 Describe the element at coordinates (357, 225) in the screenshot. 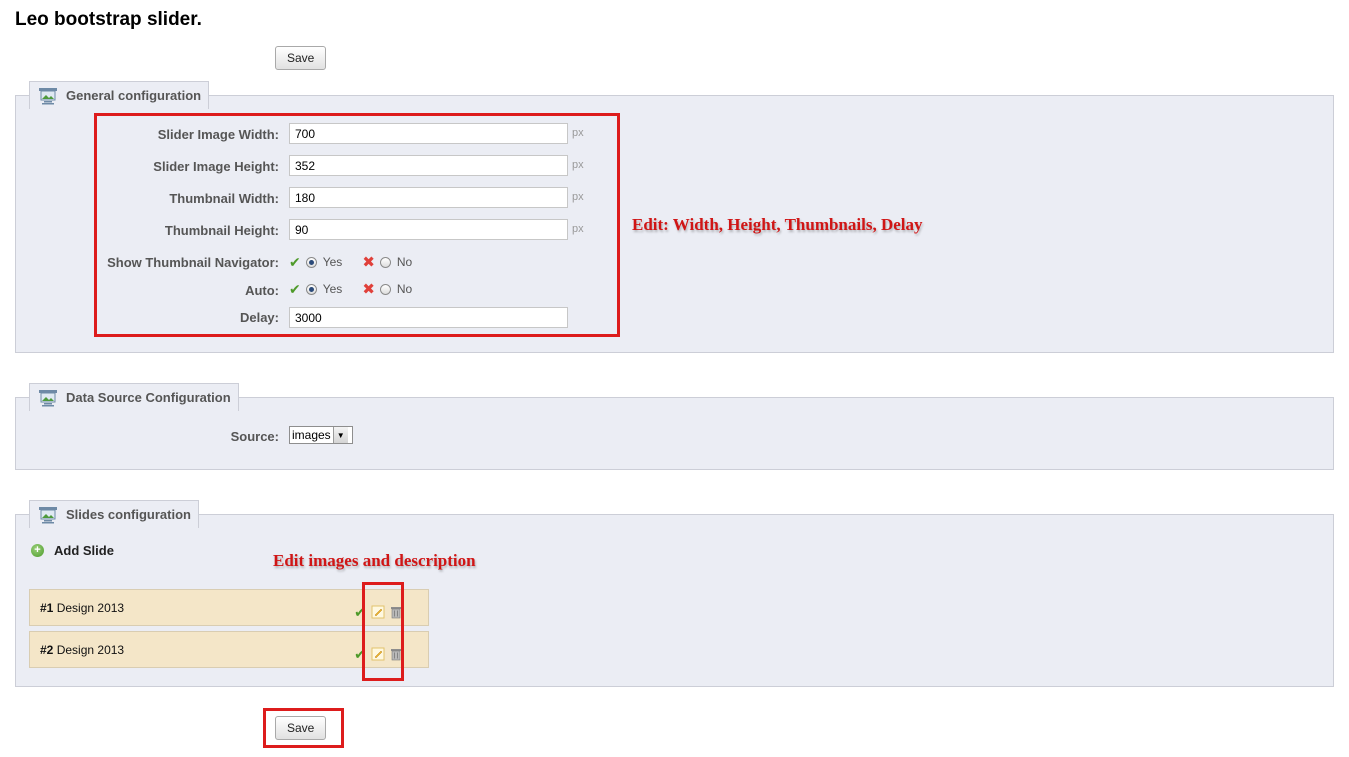

I see `annotation-box-general` at that location.